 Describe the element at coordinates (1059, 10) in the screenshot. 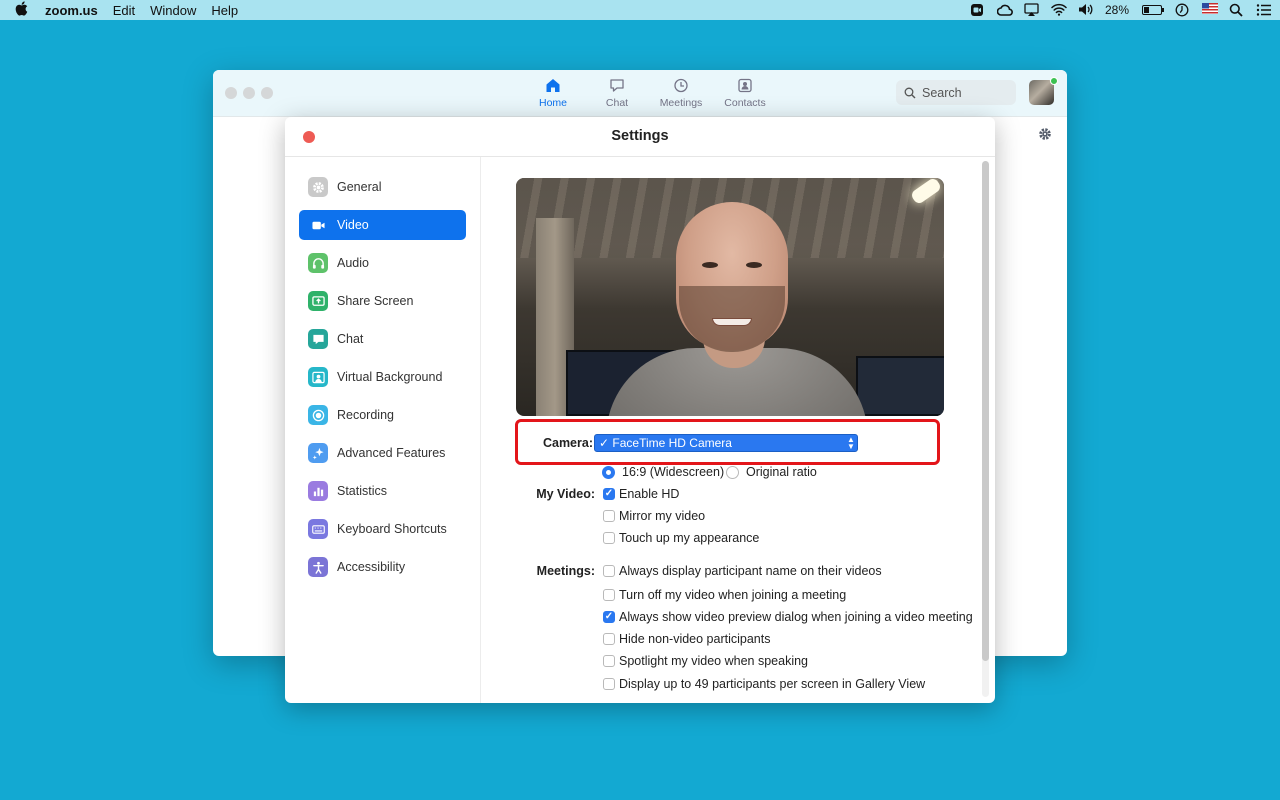

I see `wifi-icon` at that location.